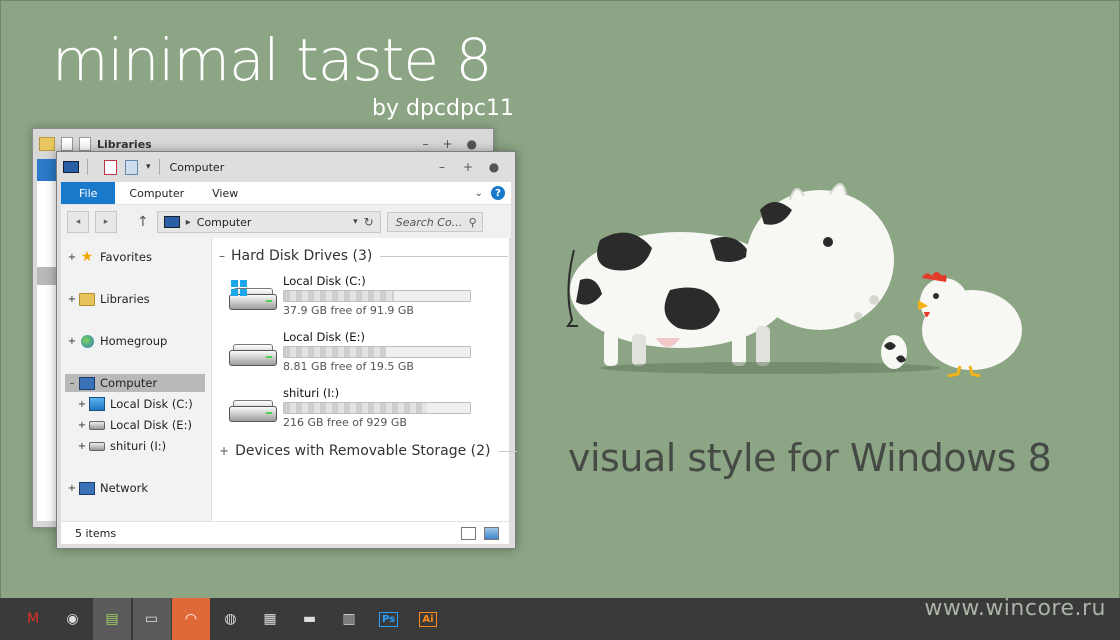  I want to click on taskbar-headphones-button: ◠, so click(191, 619).